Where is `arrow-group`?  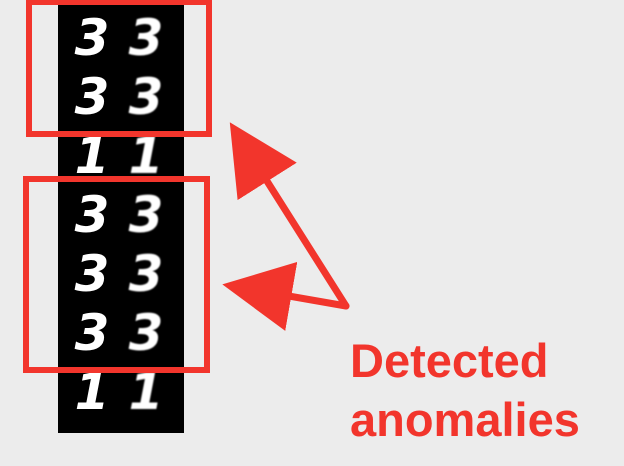 arrow-group is located at coordinates (286, 226).